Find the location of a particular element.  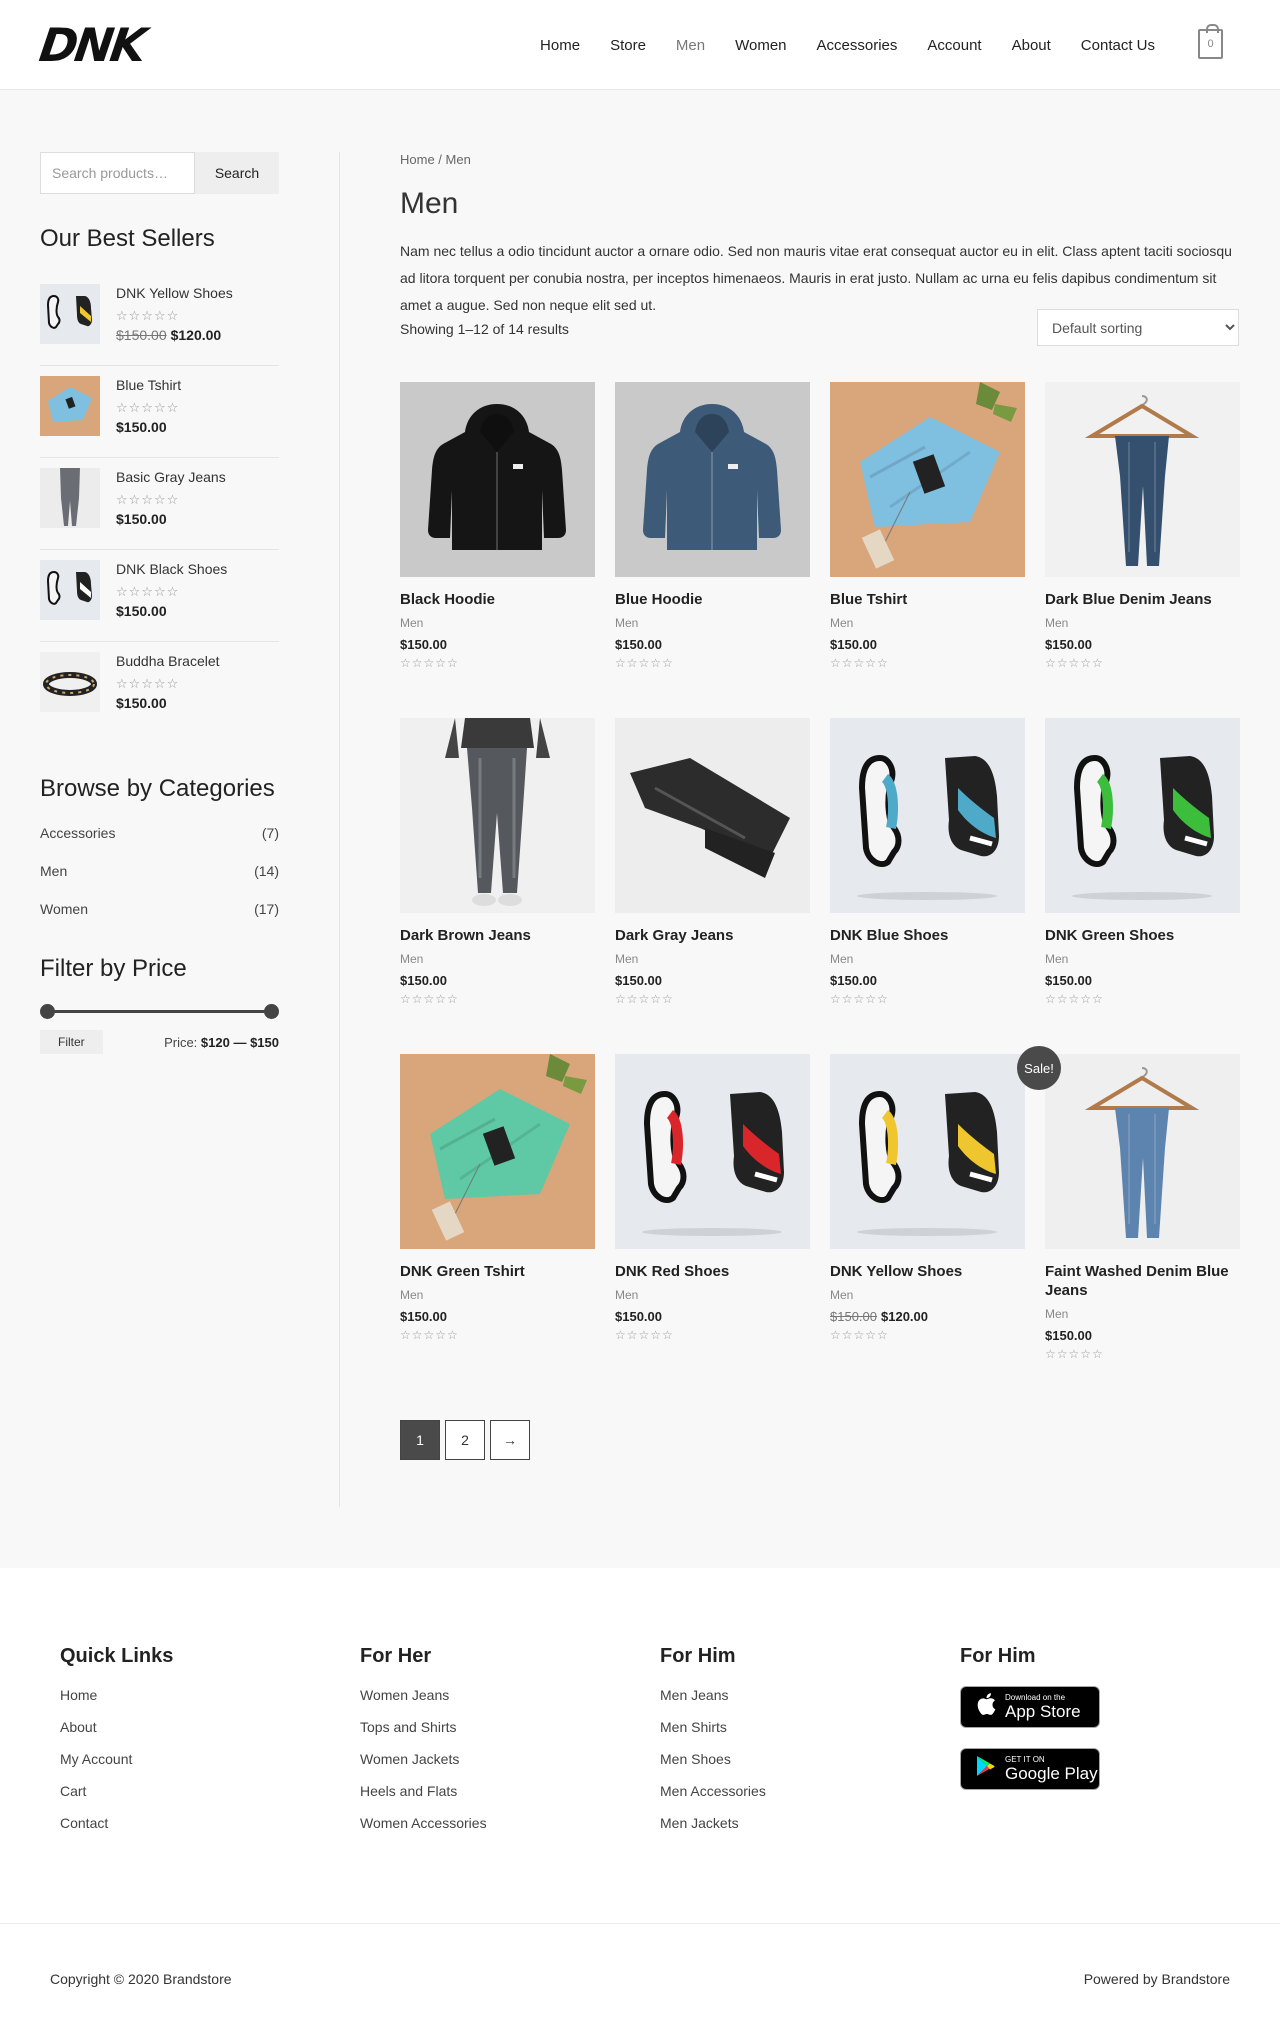

product-card: DNK Green Shoes Men $150.00 ☆☆☆☆☆ is located at coordinates (1142, 886).